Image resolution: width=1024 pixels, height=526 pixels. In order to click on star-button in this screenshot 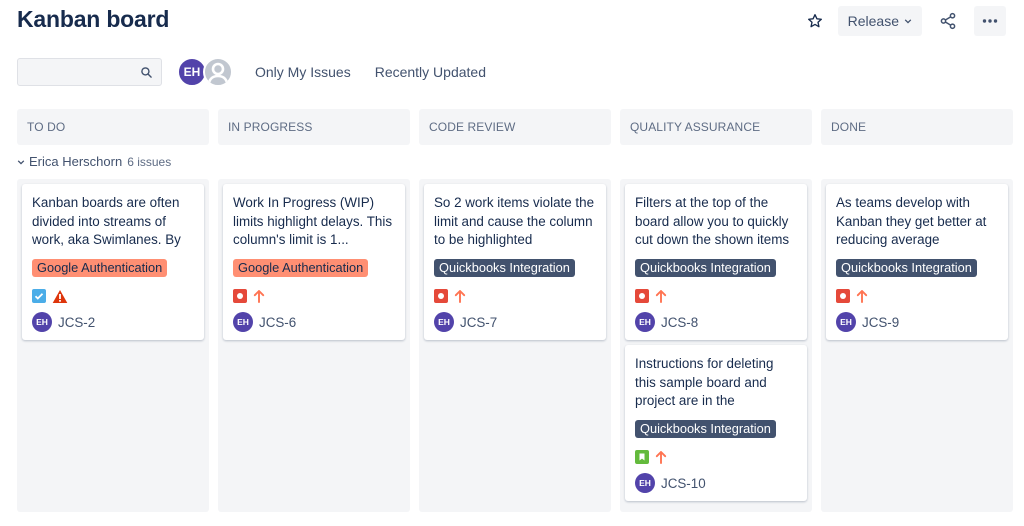, I will do `click(815, 21)`.